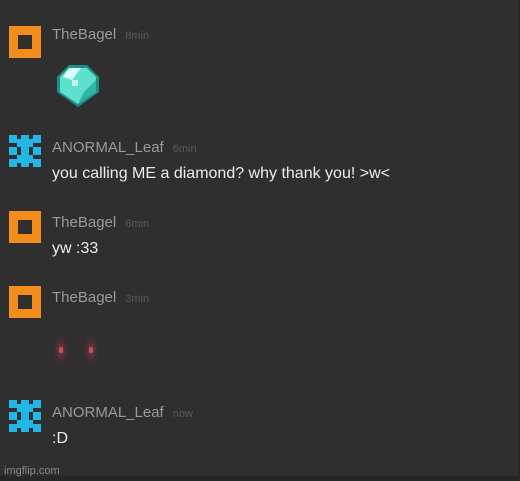 Image resolution: width=520 pixels, height=481 pixels. I want to click on bottom-border, so click(260, 478).